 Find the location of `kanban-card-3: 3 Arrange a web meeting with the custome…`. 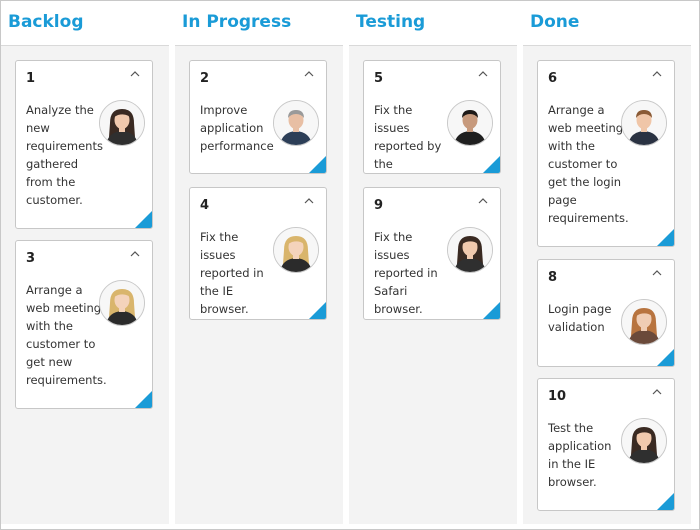

kanban-card-3: 3 Arrange a web meeting with the custome… is located at coordinates (84, 324).